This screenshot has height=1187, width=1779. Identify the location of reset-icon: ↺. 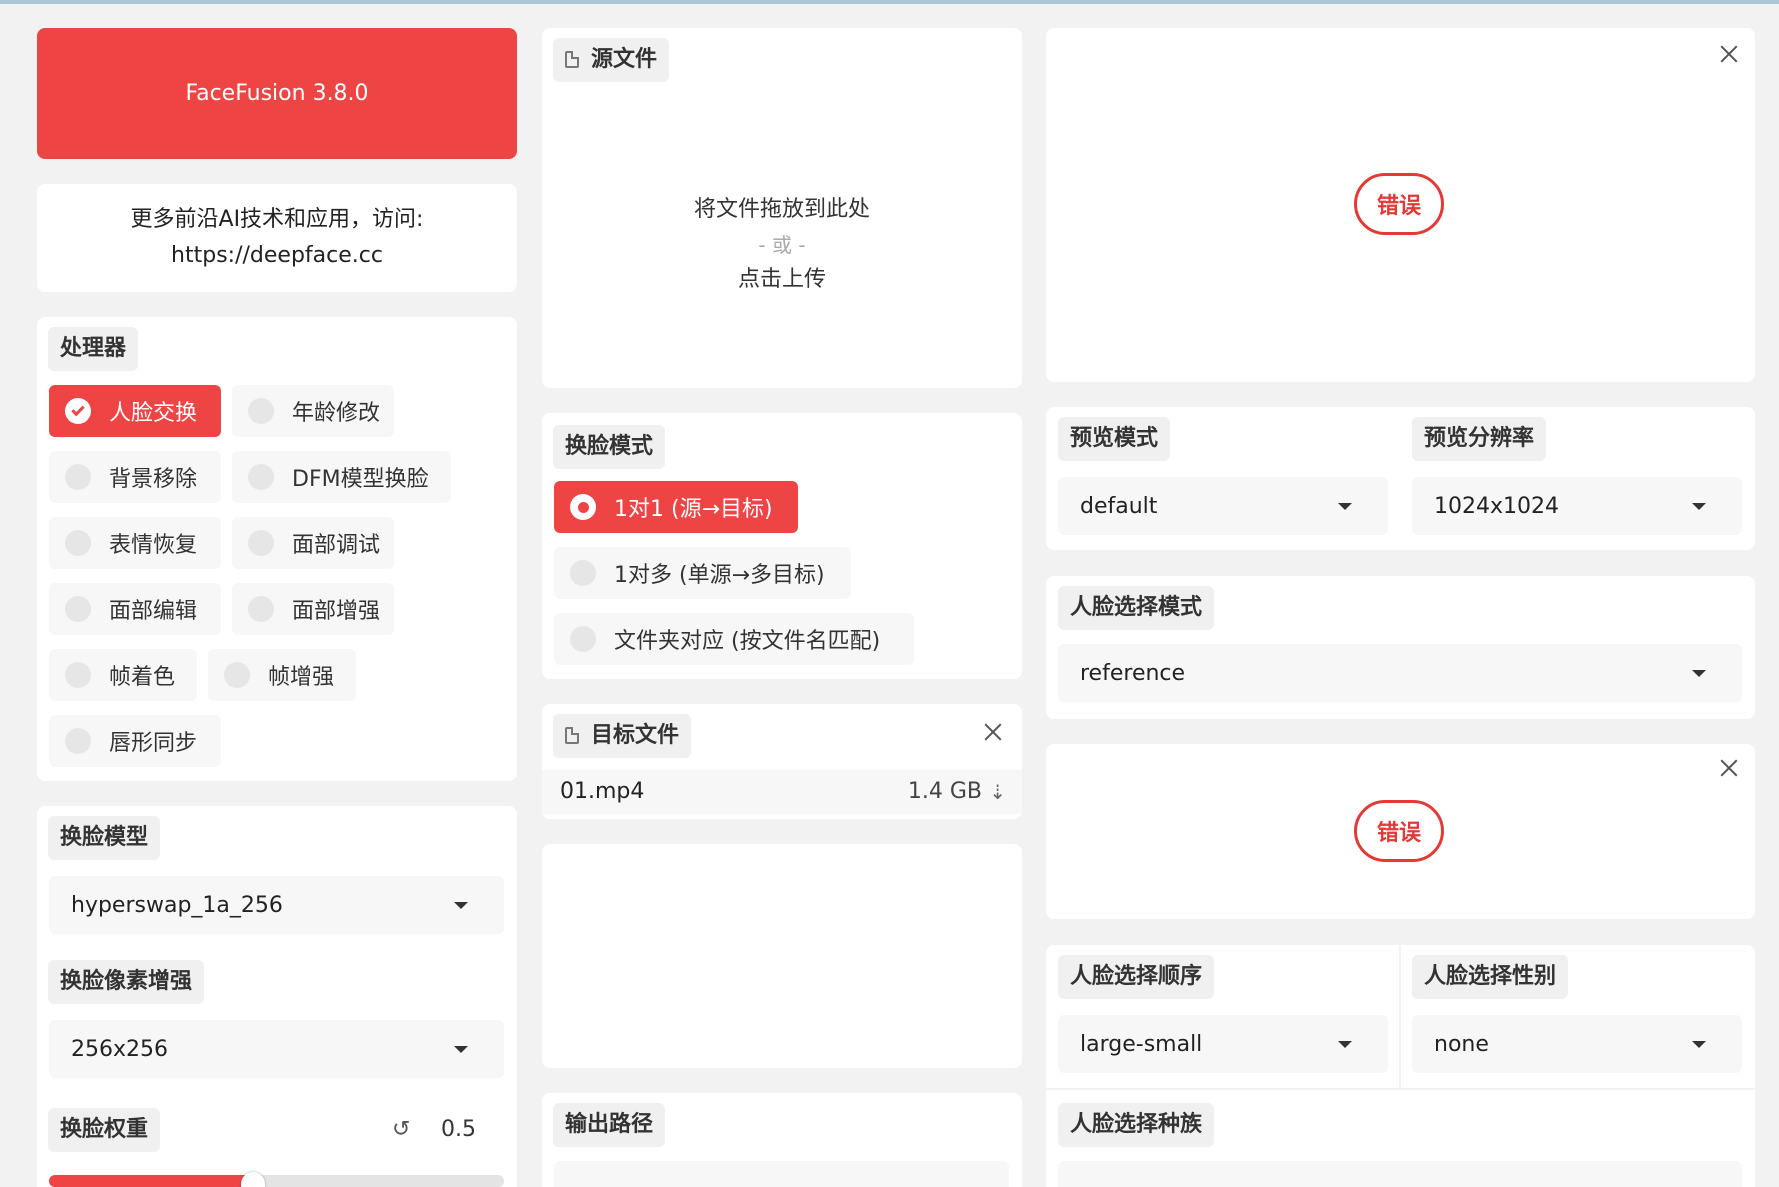
(401, 1130).